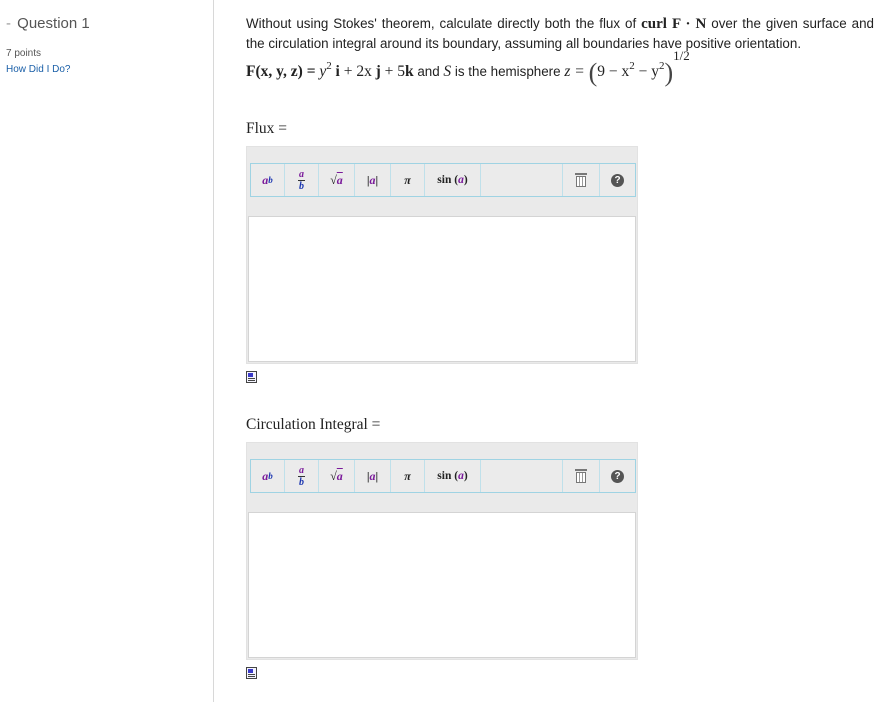 This screenshot has width=894, height=702. I want to click on formula-nine-minus: 9 − x, so click(613, 71).